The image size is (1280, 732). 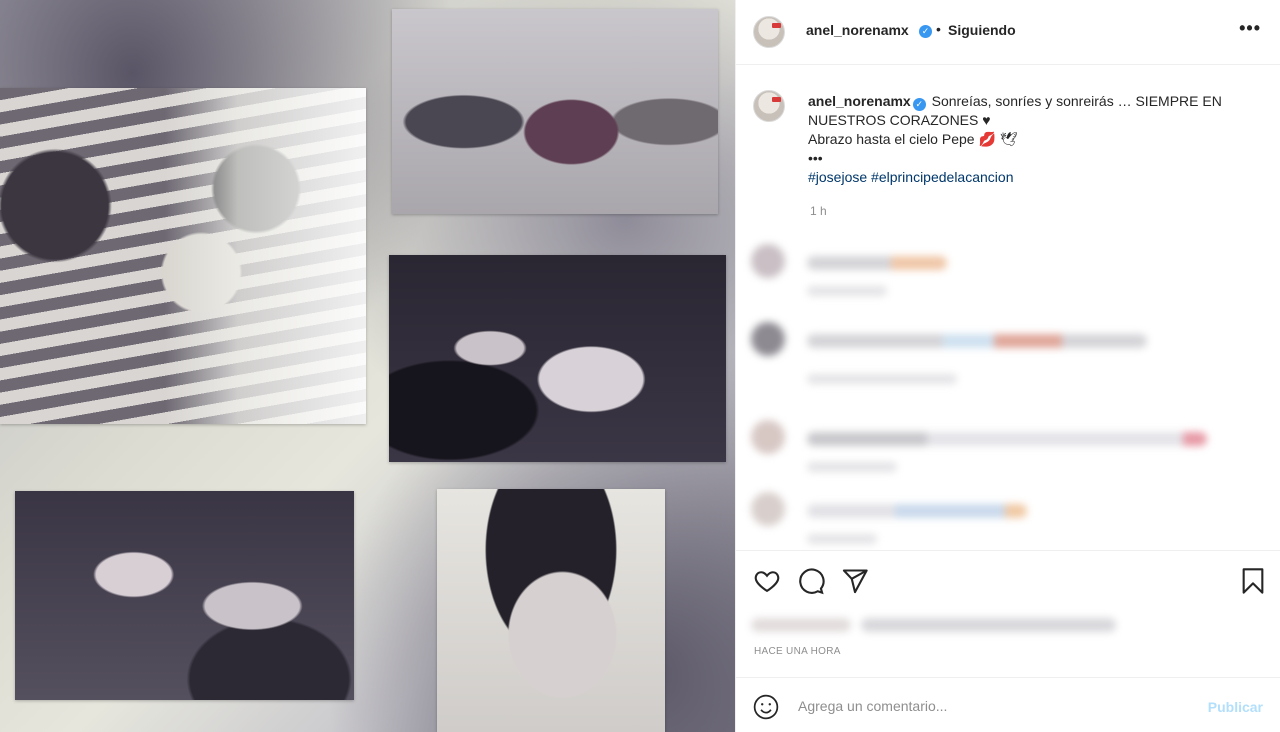 I want to click on follow-status-button: Siguiendo, so click(x=982, y=30).